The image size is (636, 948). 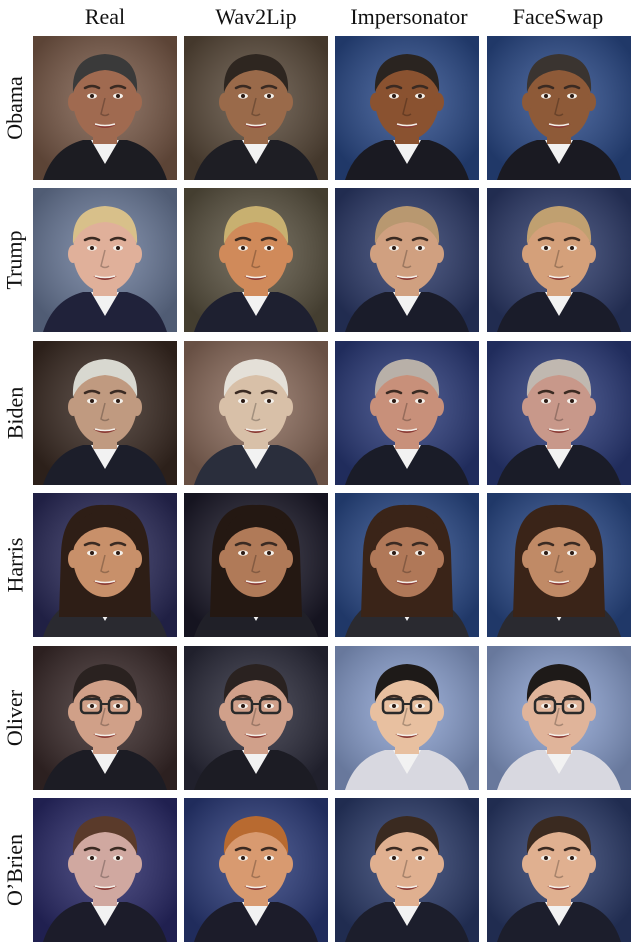 I want to click on row-label-text: O’Brien, so click(x=14, y=870).